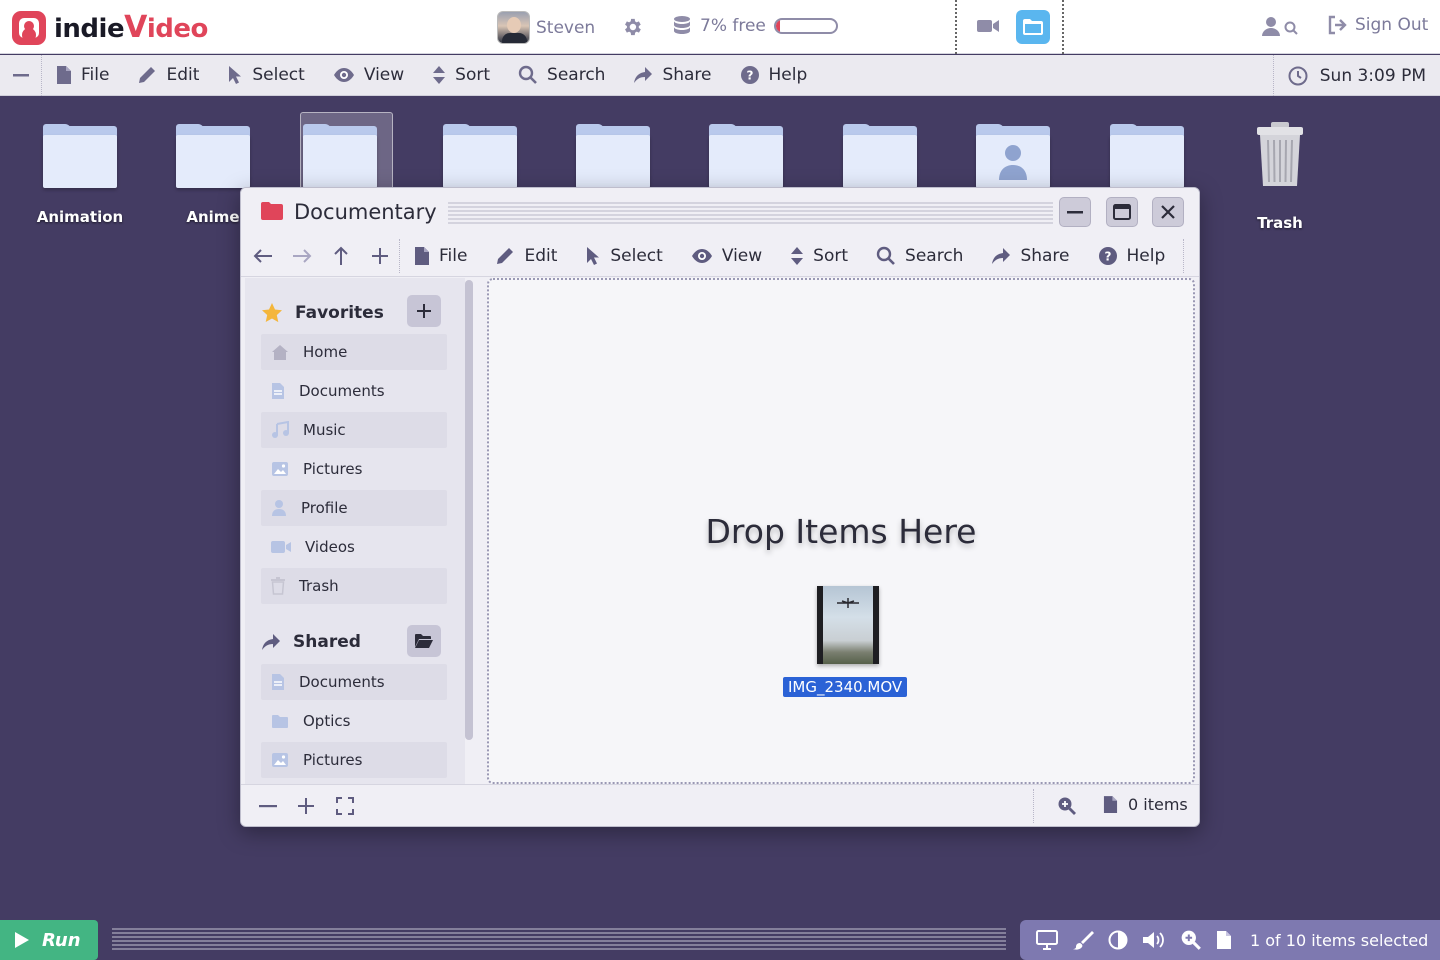 The width and height of the screenshot is (1440, 960). What do you see at coordinates (330, 547) in the screenshot?
I see `sidebar-item-label: Videos` at bounding box center [330, 547].